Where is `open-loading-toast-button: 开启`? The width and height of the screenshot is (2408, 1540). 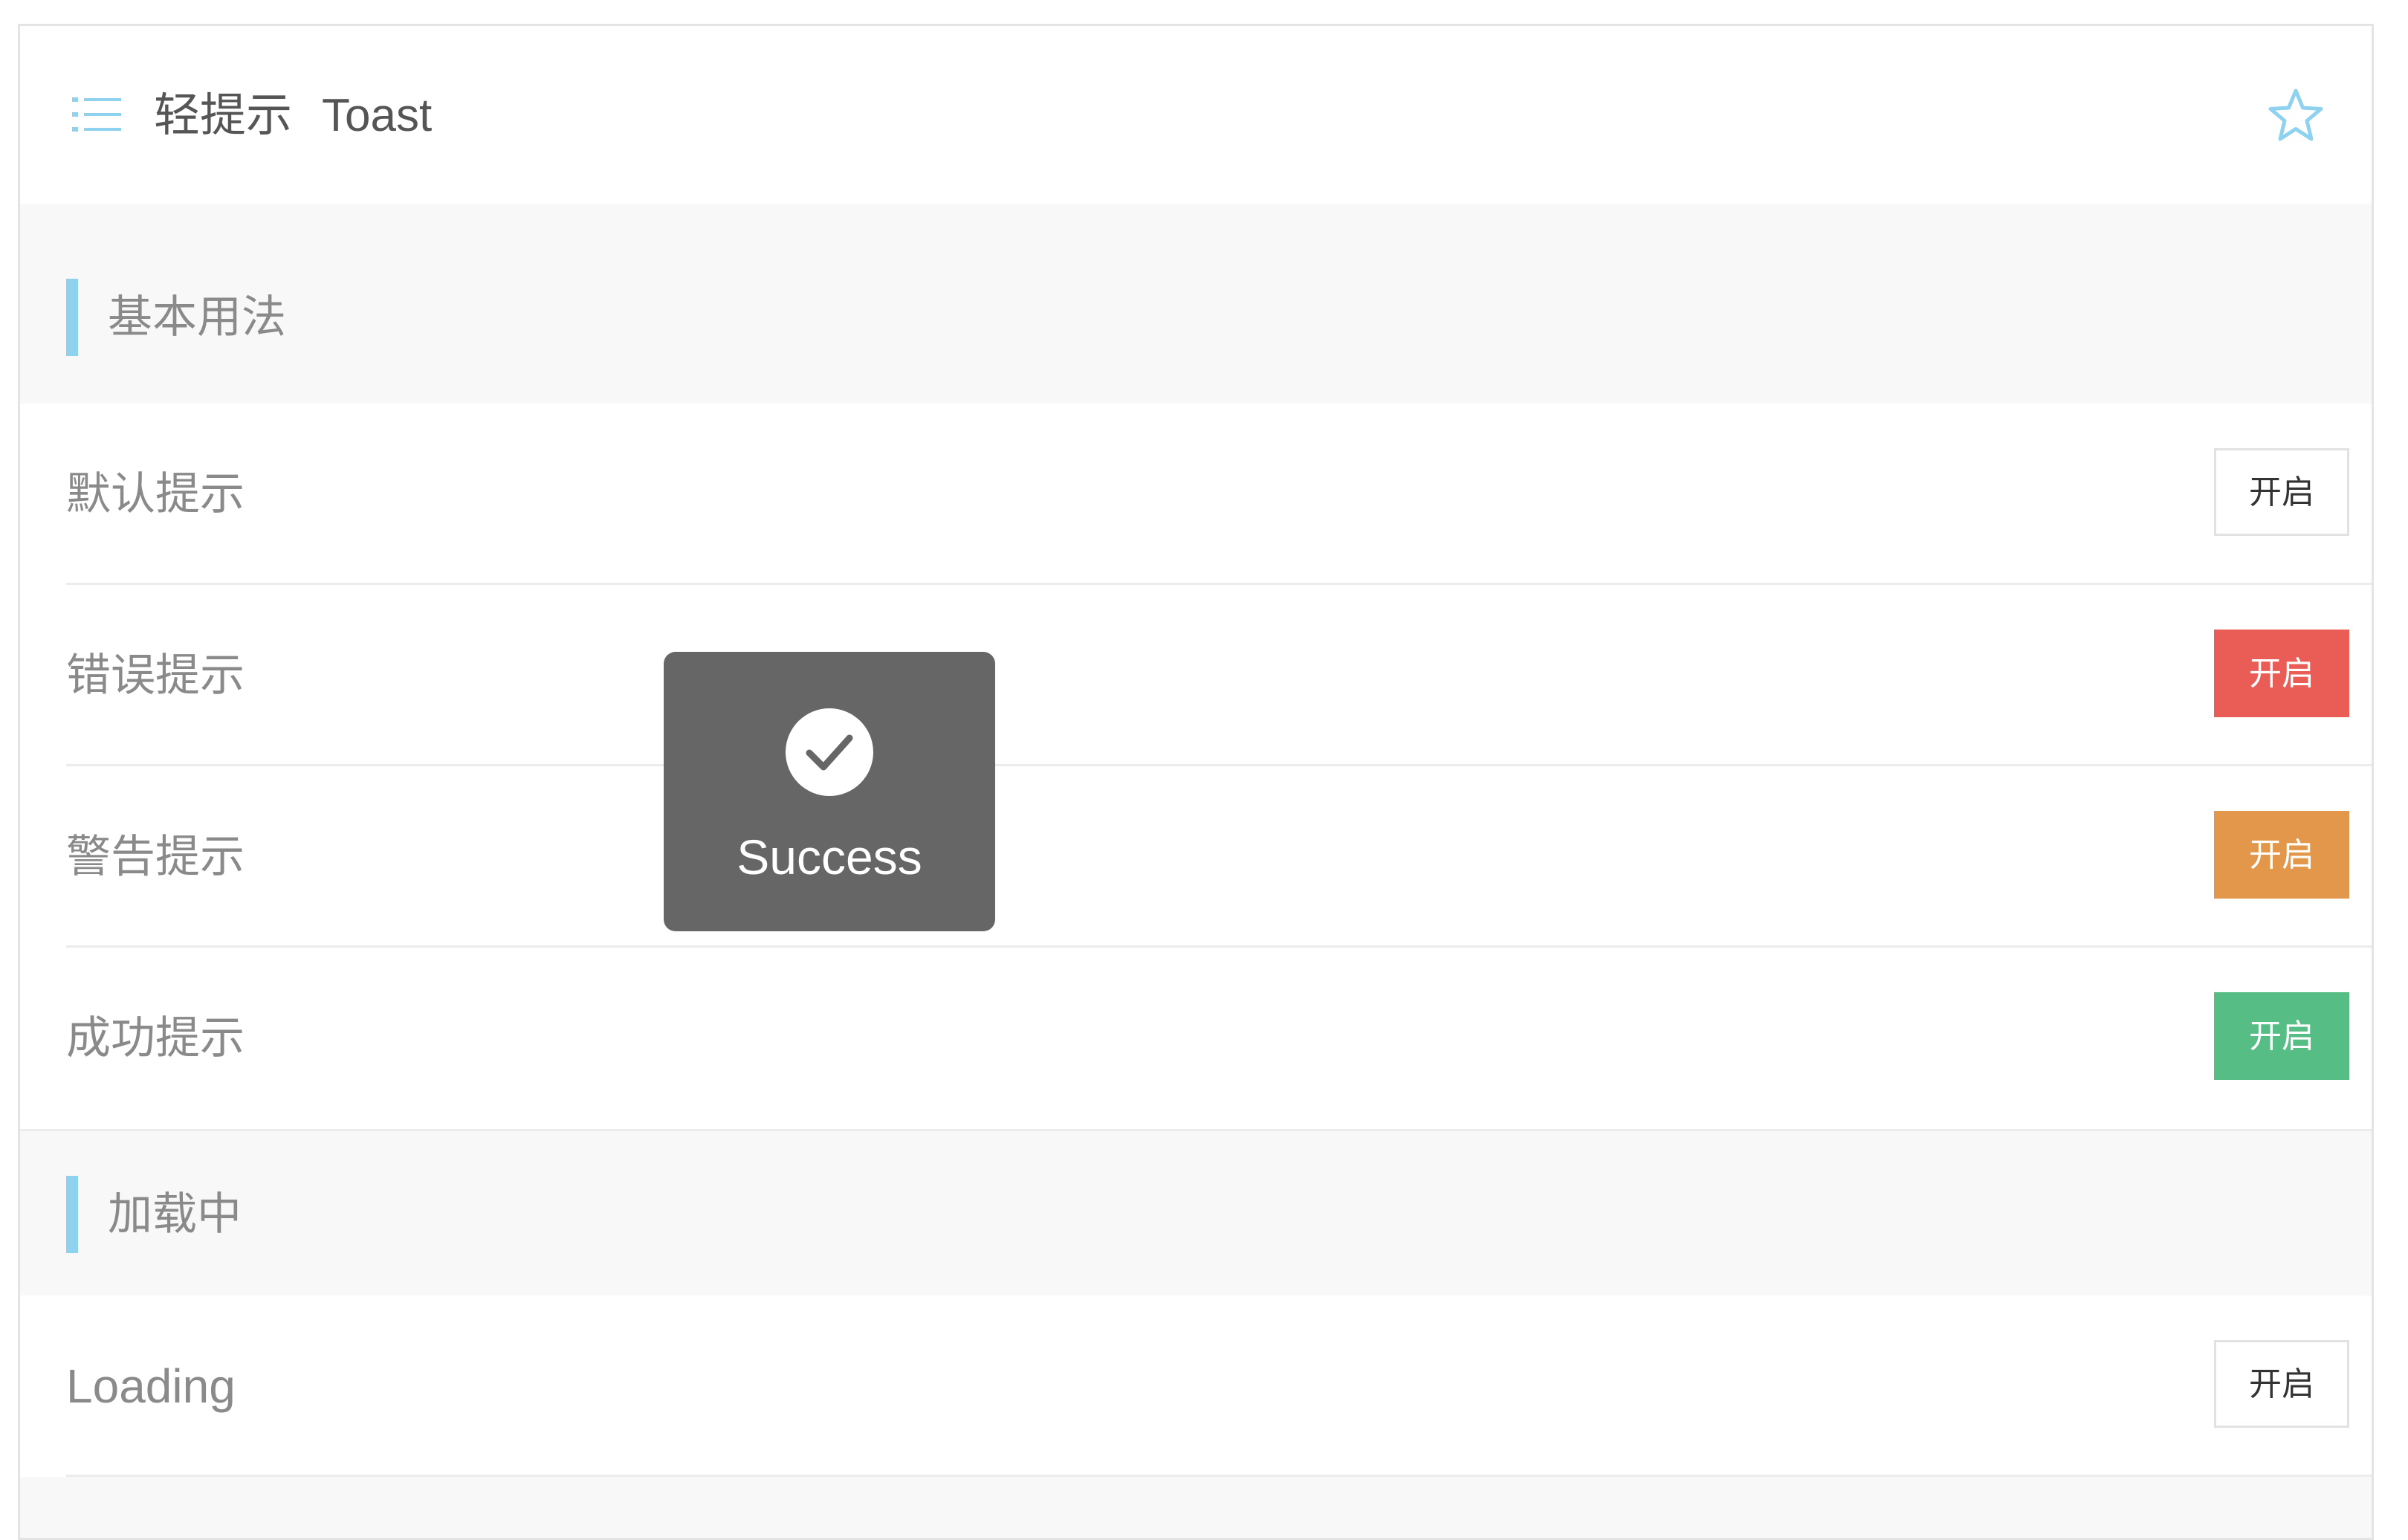 open-loading-toast-button: 开启 is located at coordinates (2281, 1384).